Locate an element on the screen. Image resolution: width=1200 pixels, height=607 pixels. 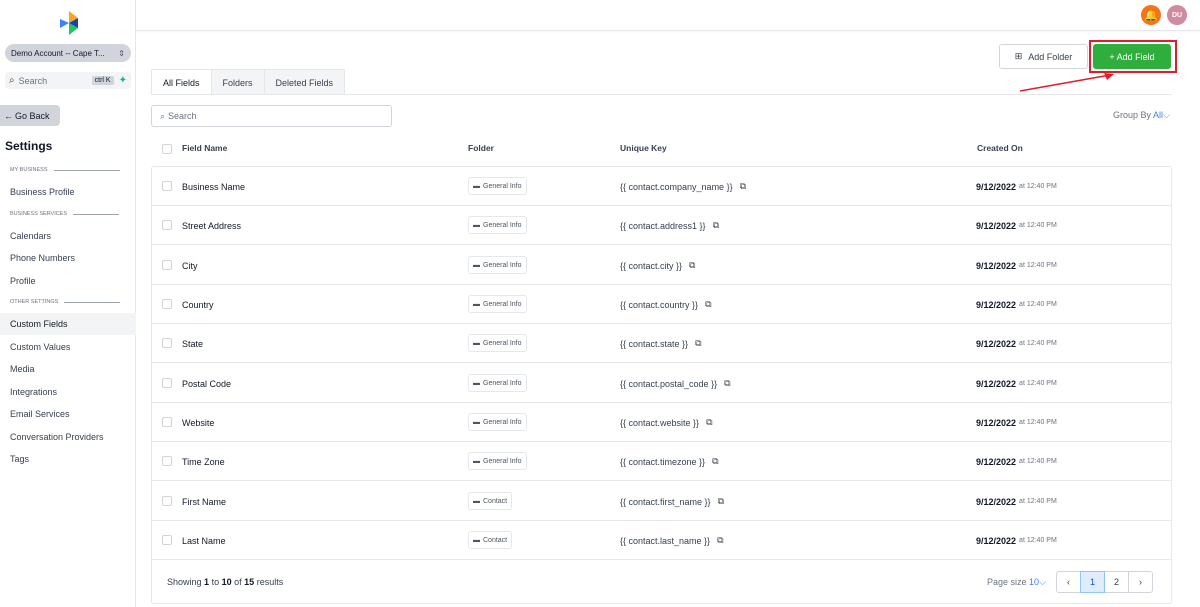
group-by-dropdown: Group By All⌵ is located at coordinates (1141, 115).